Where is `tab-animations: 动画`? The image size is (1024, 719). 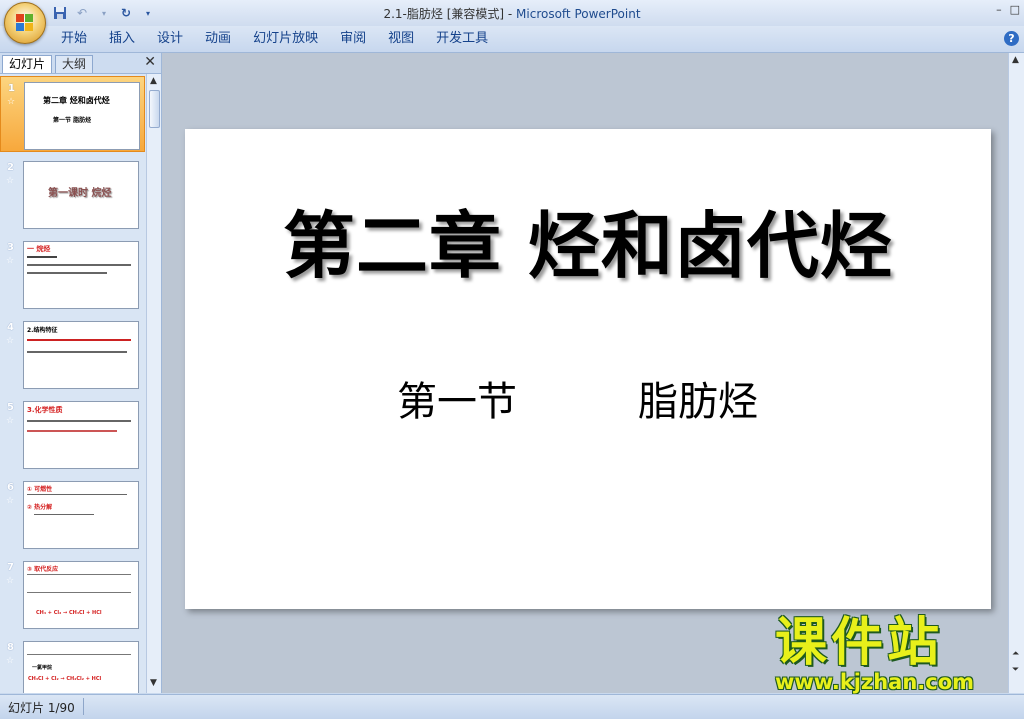
tab-animations: 动画 is located at coordinates (218, 39).